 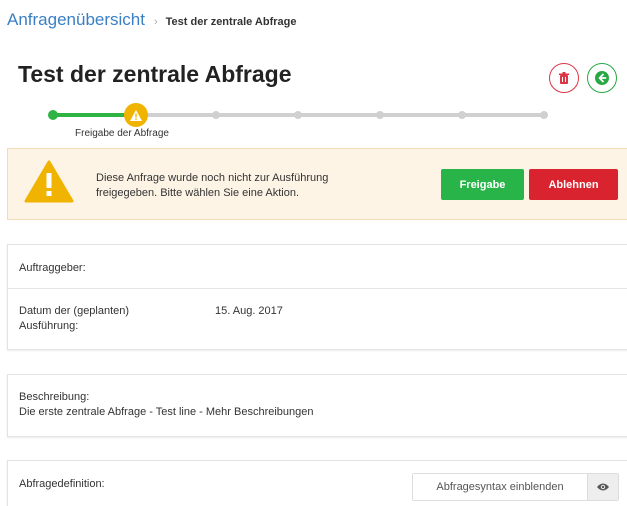 I want to click on eye-icon, so click(x=603, y=487).